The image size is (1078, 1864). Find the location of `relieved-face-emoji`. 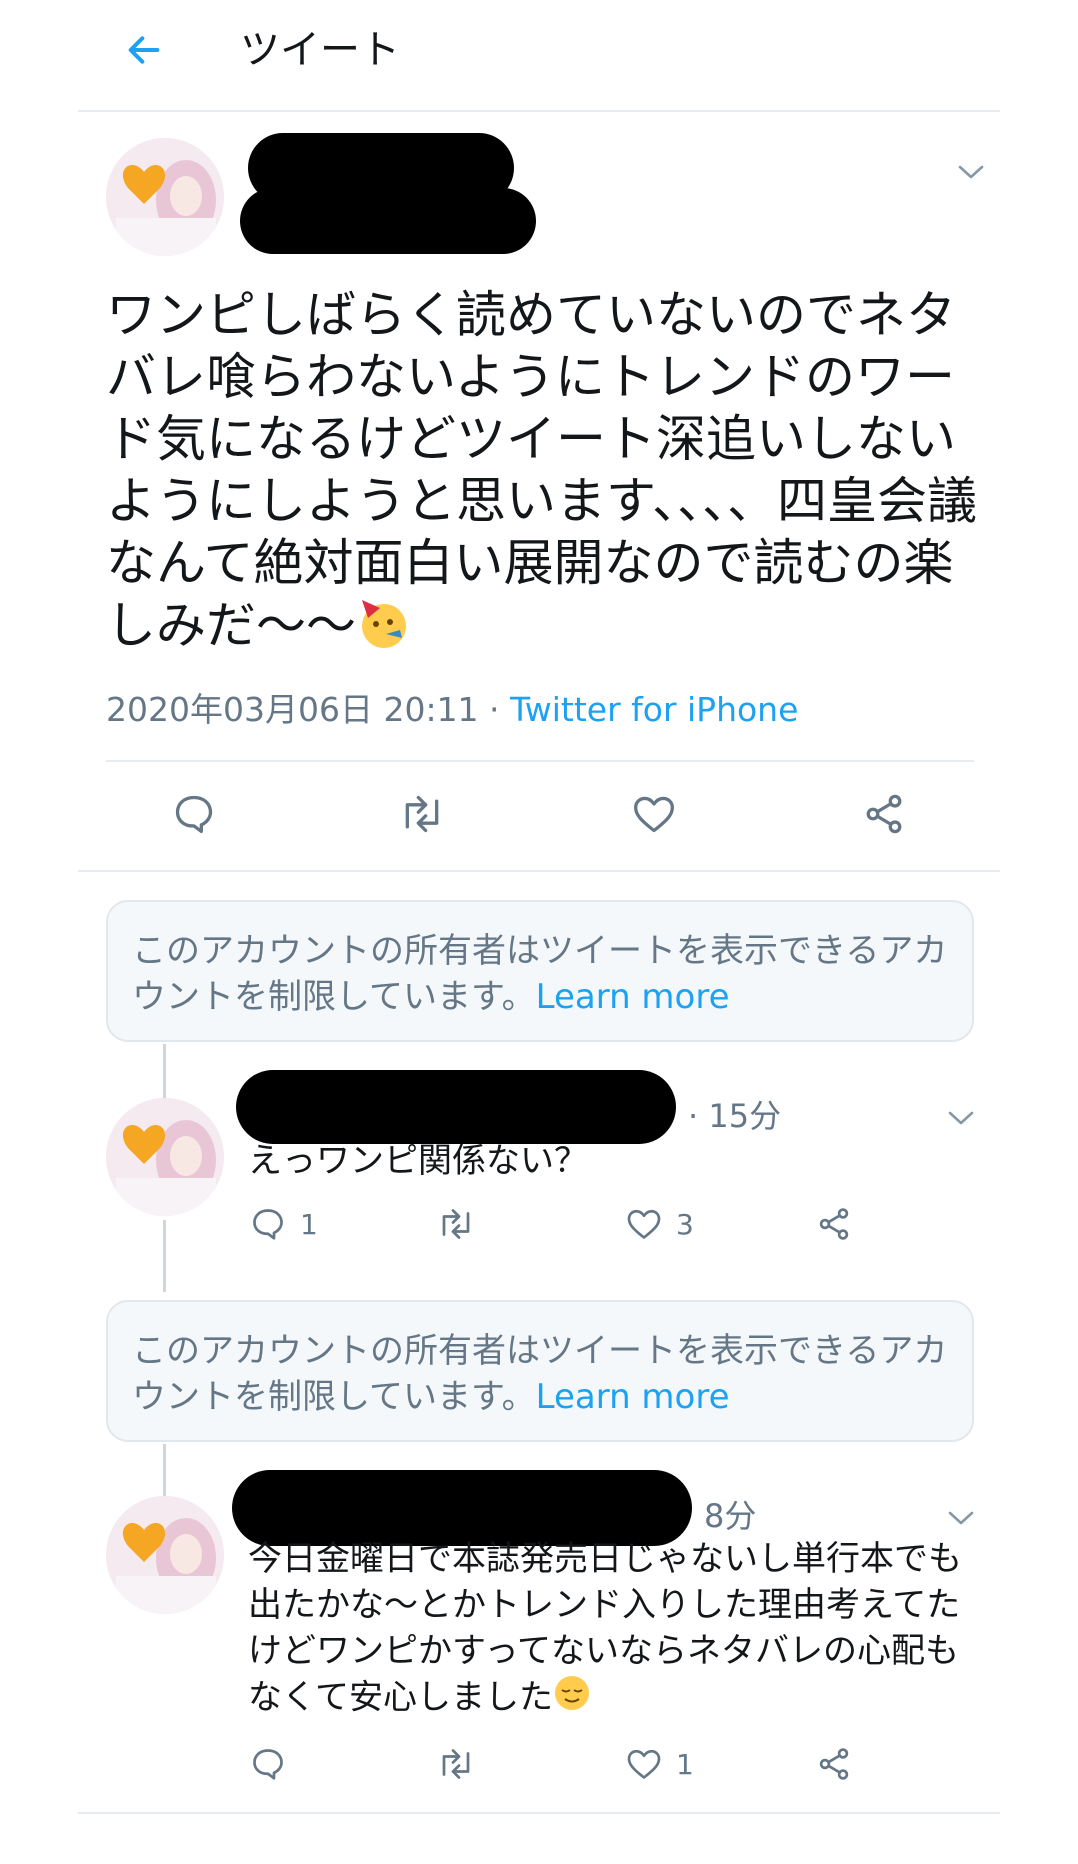

relieved-face-emoji is located at coordinates (572, 1699).